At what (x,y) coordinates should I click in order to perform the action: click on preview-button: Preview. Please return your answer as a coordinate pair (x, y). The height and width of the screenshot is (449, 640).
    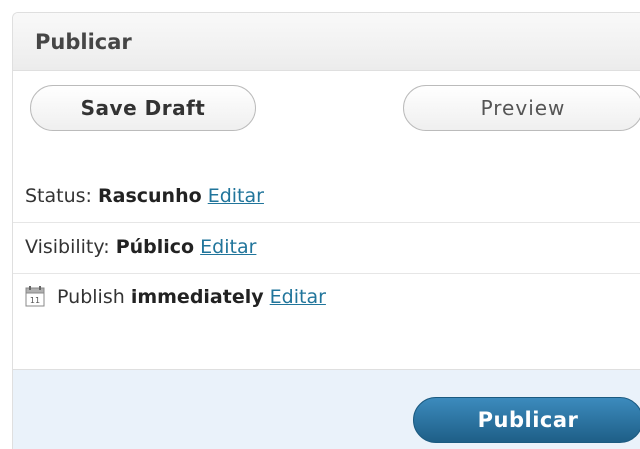
    Looking at the image, I should click on (521, 108).